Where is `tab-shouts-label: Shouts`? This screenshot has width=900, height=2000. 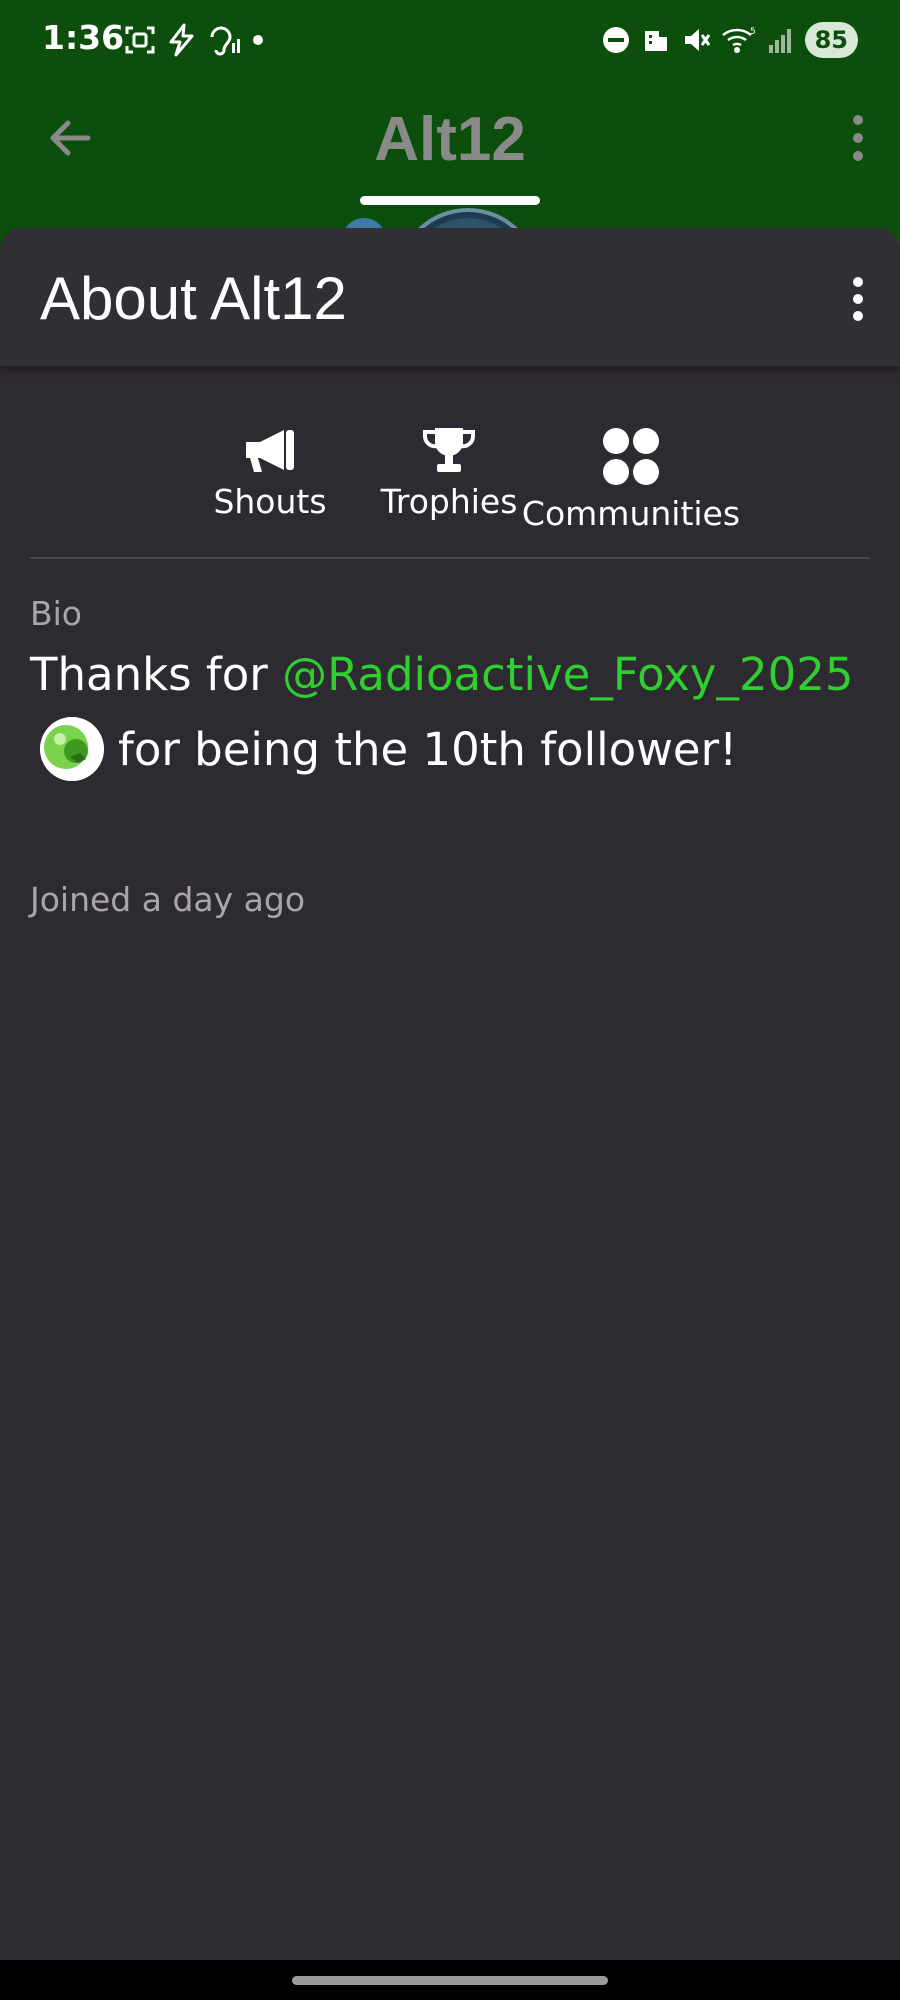
tab-shouts-label: Shouts is located at coordinates (270, 501).